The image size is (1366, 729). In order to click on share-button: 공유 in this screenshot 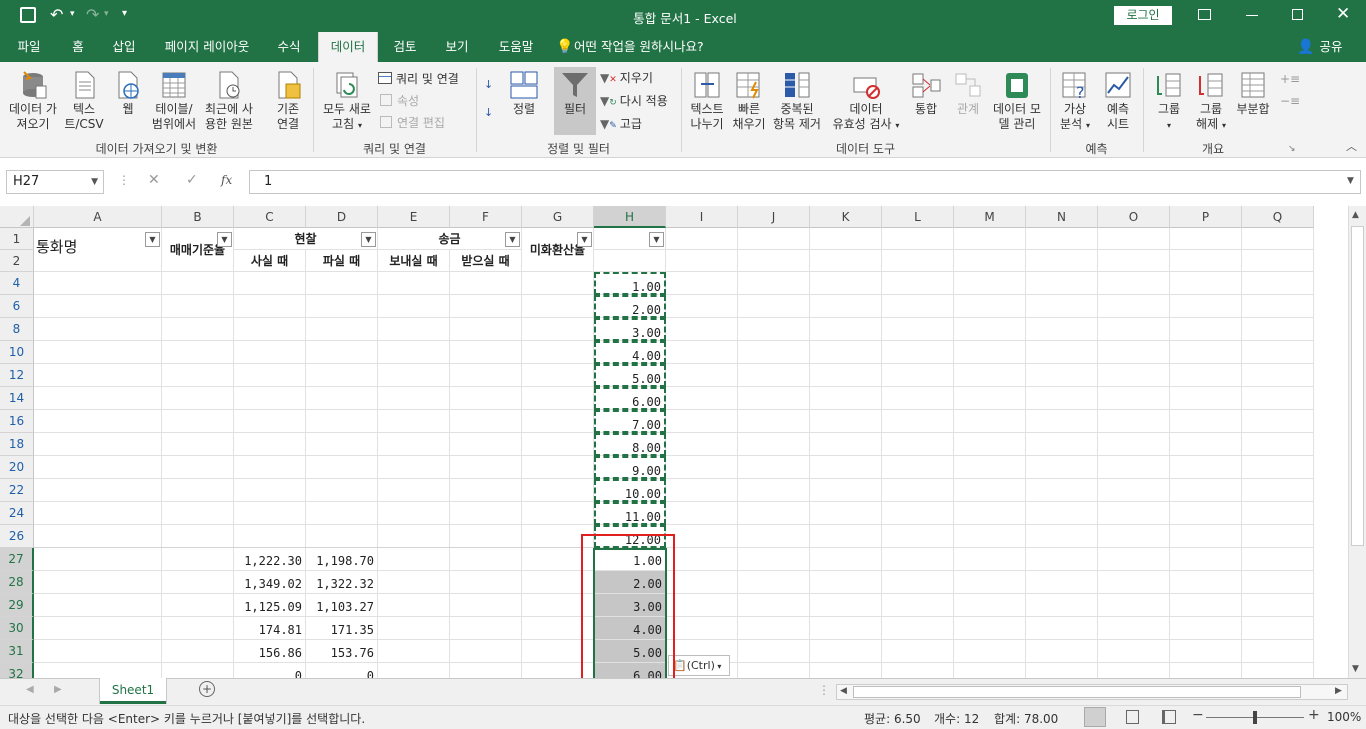, I will do `click(1331, 47)`.